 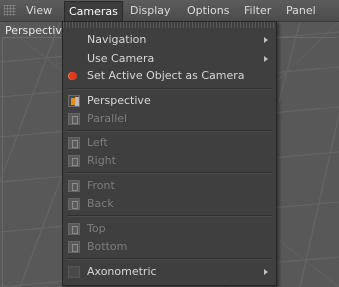 I want to click on parallel-icon, so click(x=74, y=119).